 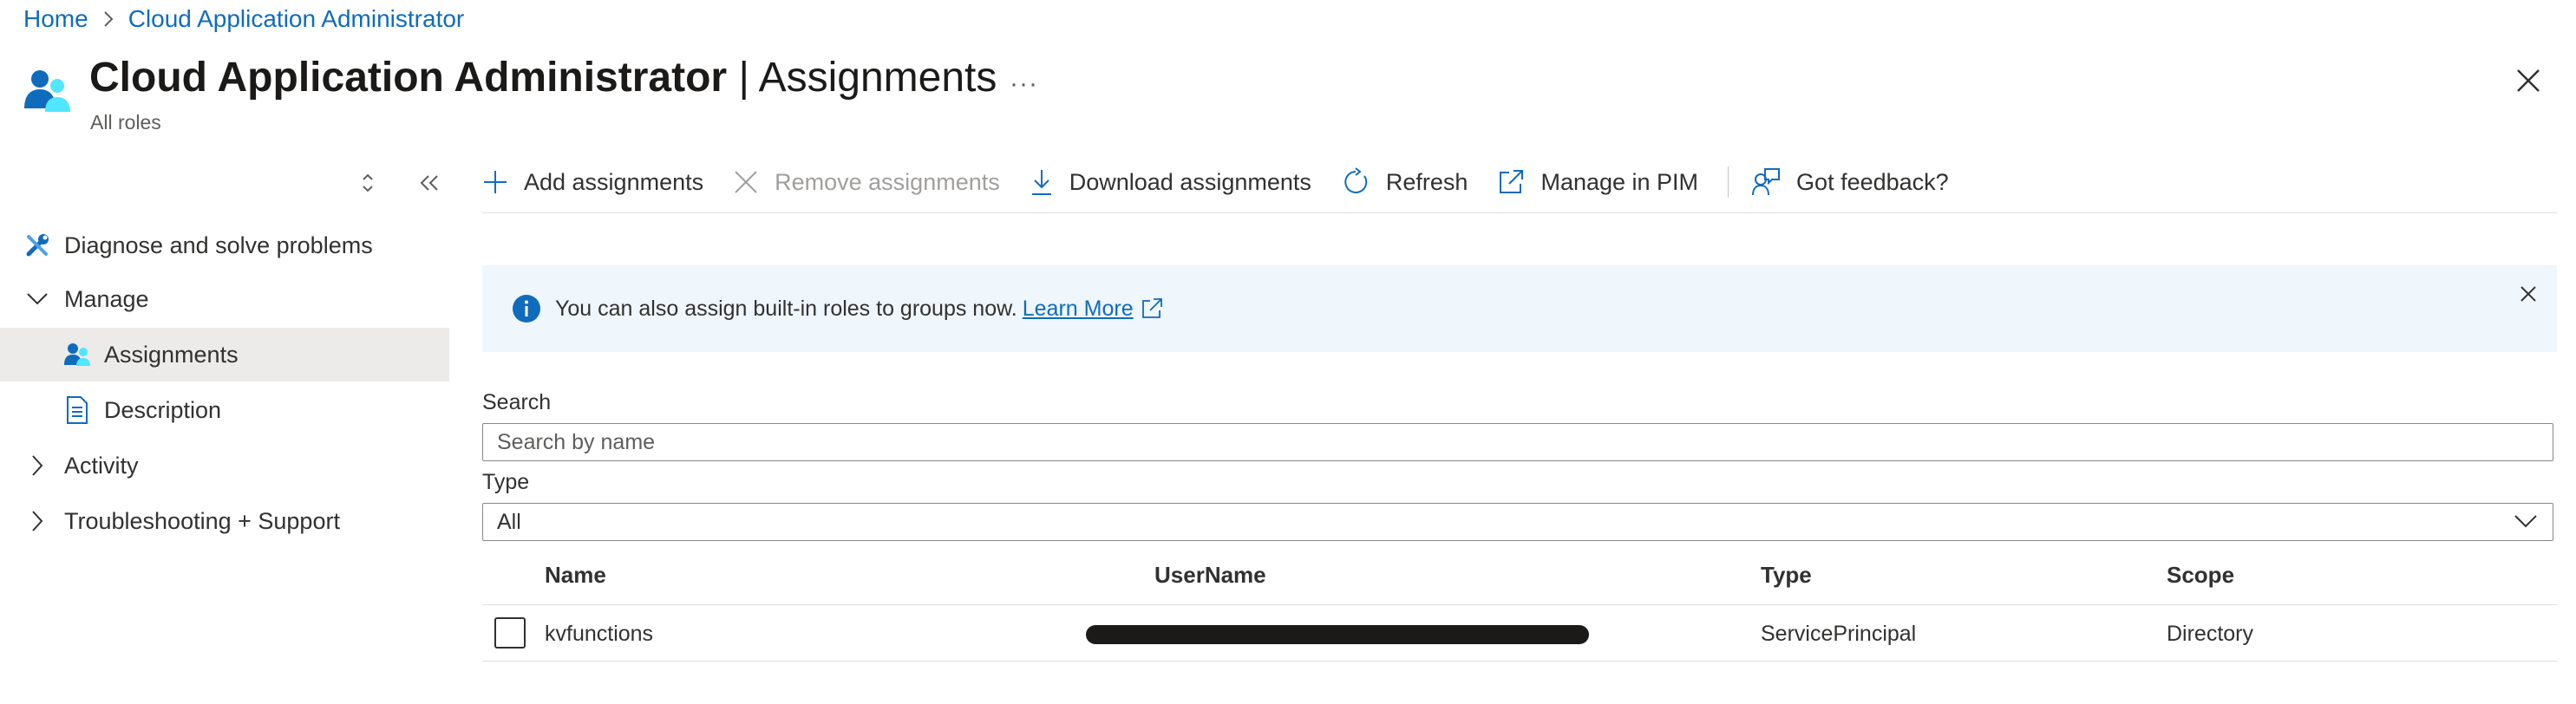 What do you see at coordinates (77, 410) in the screenshot?
I see `document-icon` at bounding box center [77, 410].